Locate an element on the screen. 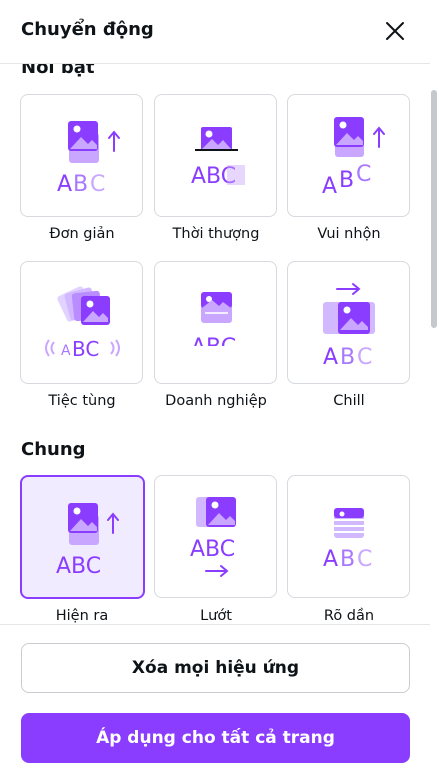 This screenshot has height=779, width=439. rise-animation-icon: ABC is located at coordinates (87, 541).